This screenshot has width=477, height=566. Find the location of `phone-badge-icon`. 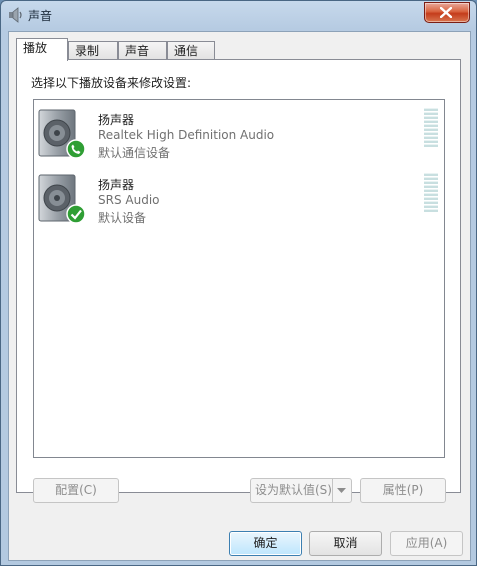

phone-badge-icon is located at coordinates (76, 149).